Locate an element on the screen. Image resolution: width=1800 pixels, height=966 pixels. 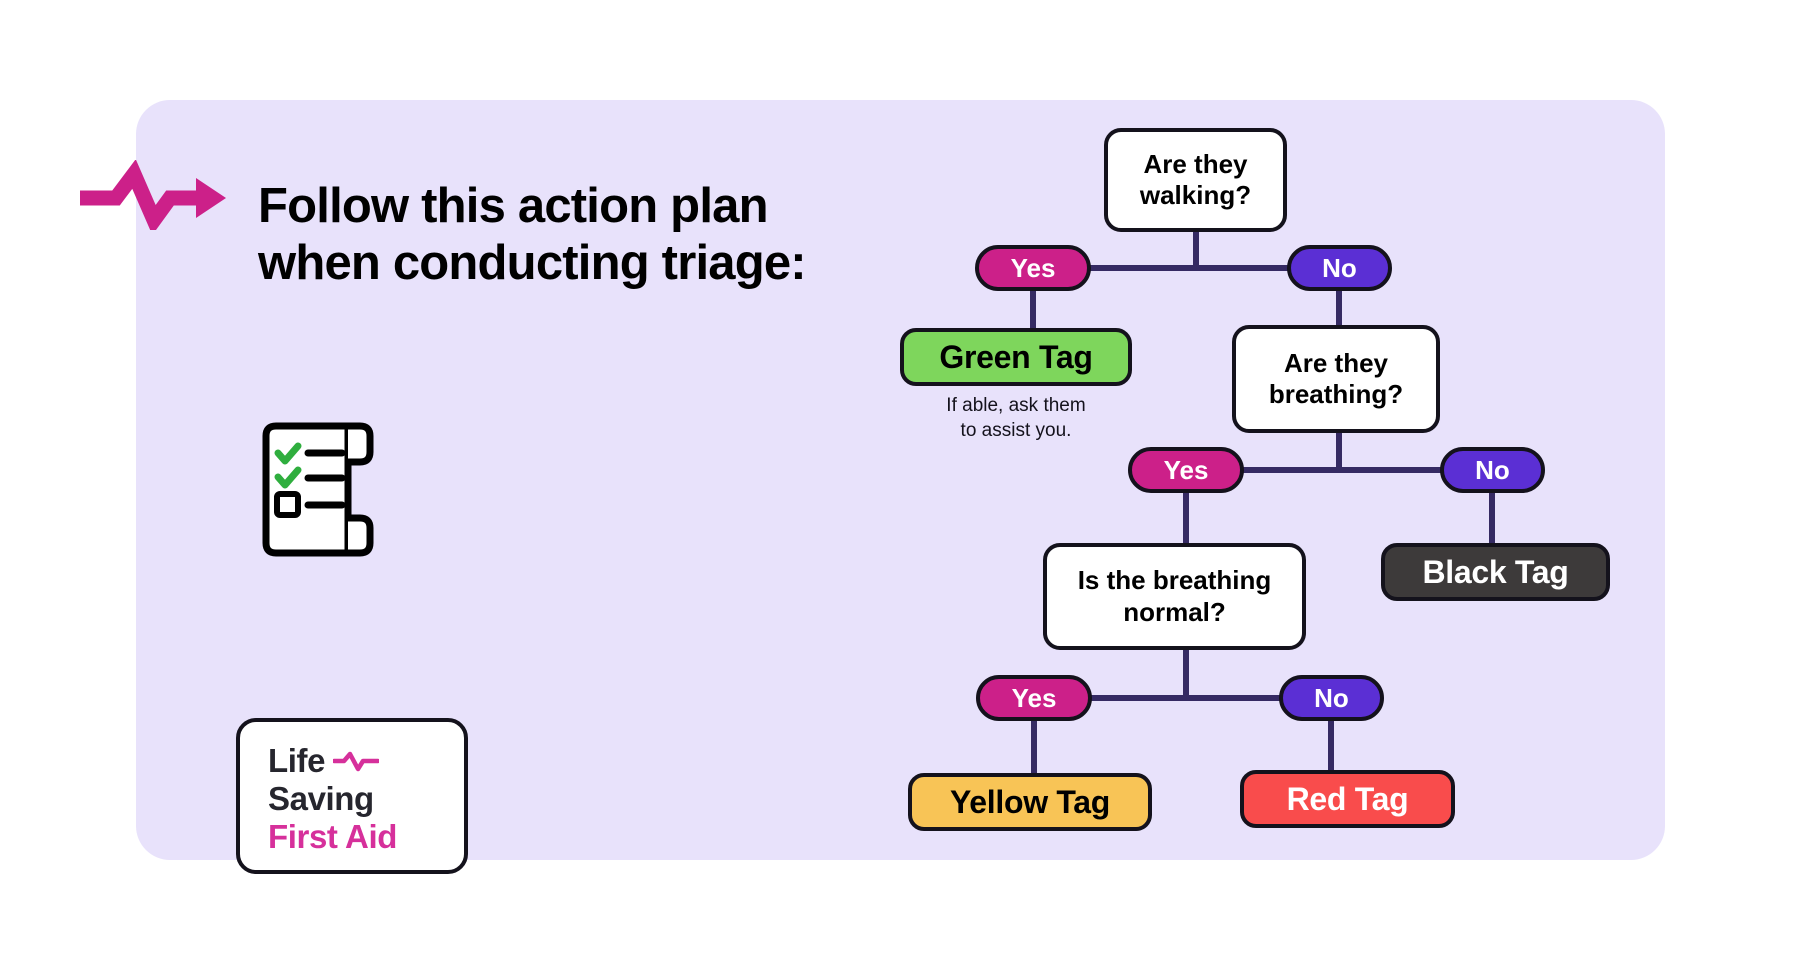
branch-no-normal: No is located at coordinates (1331, 698).